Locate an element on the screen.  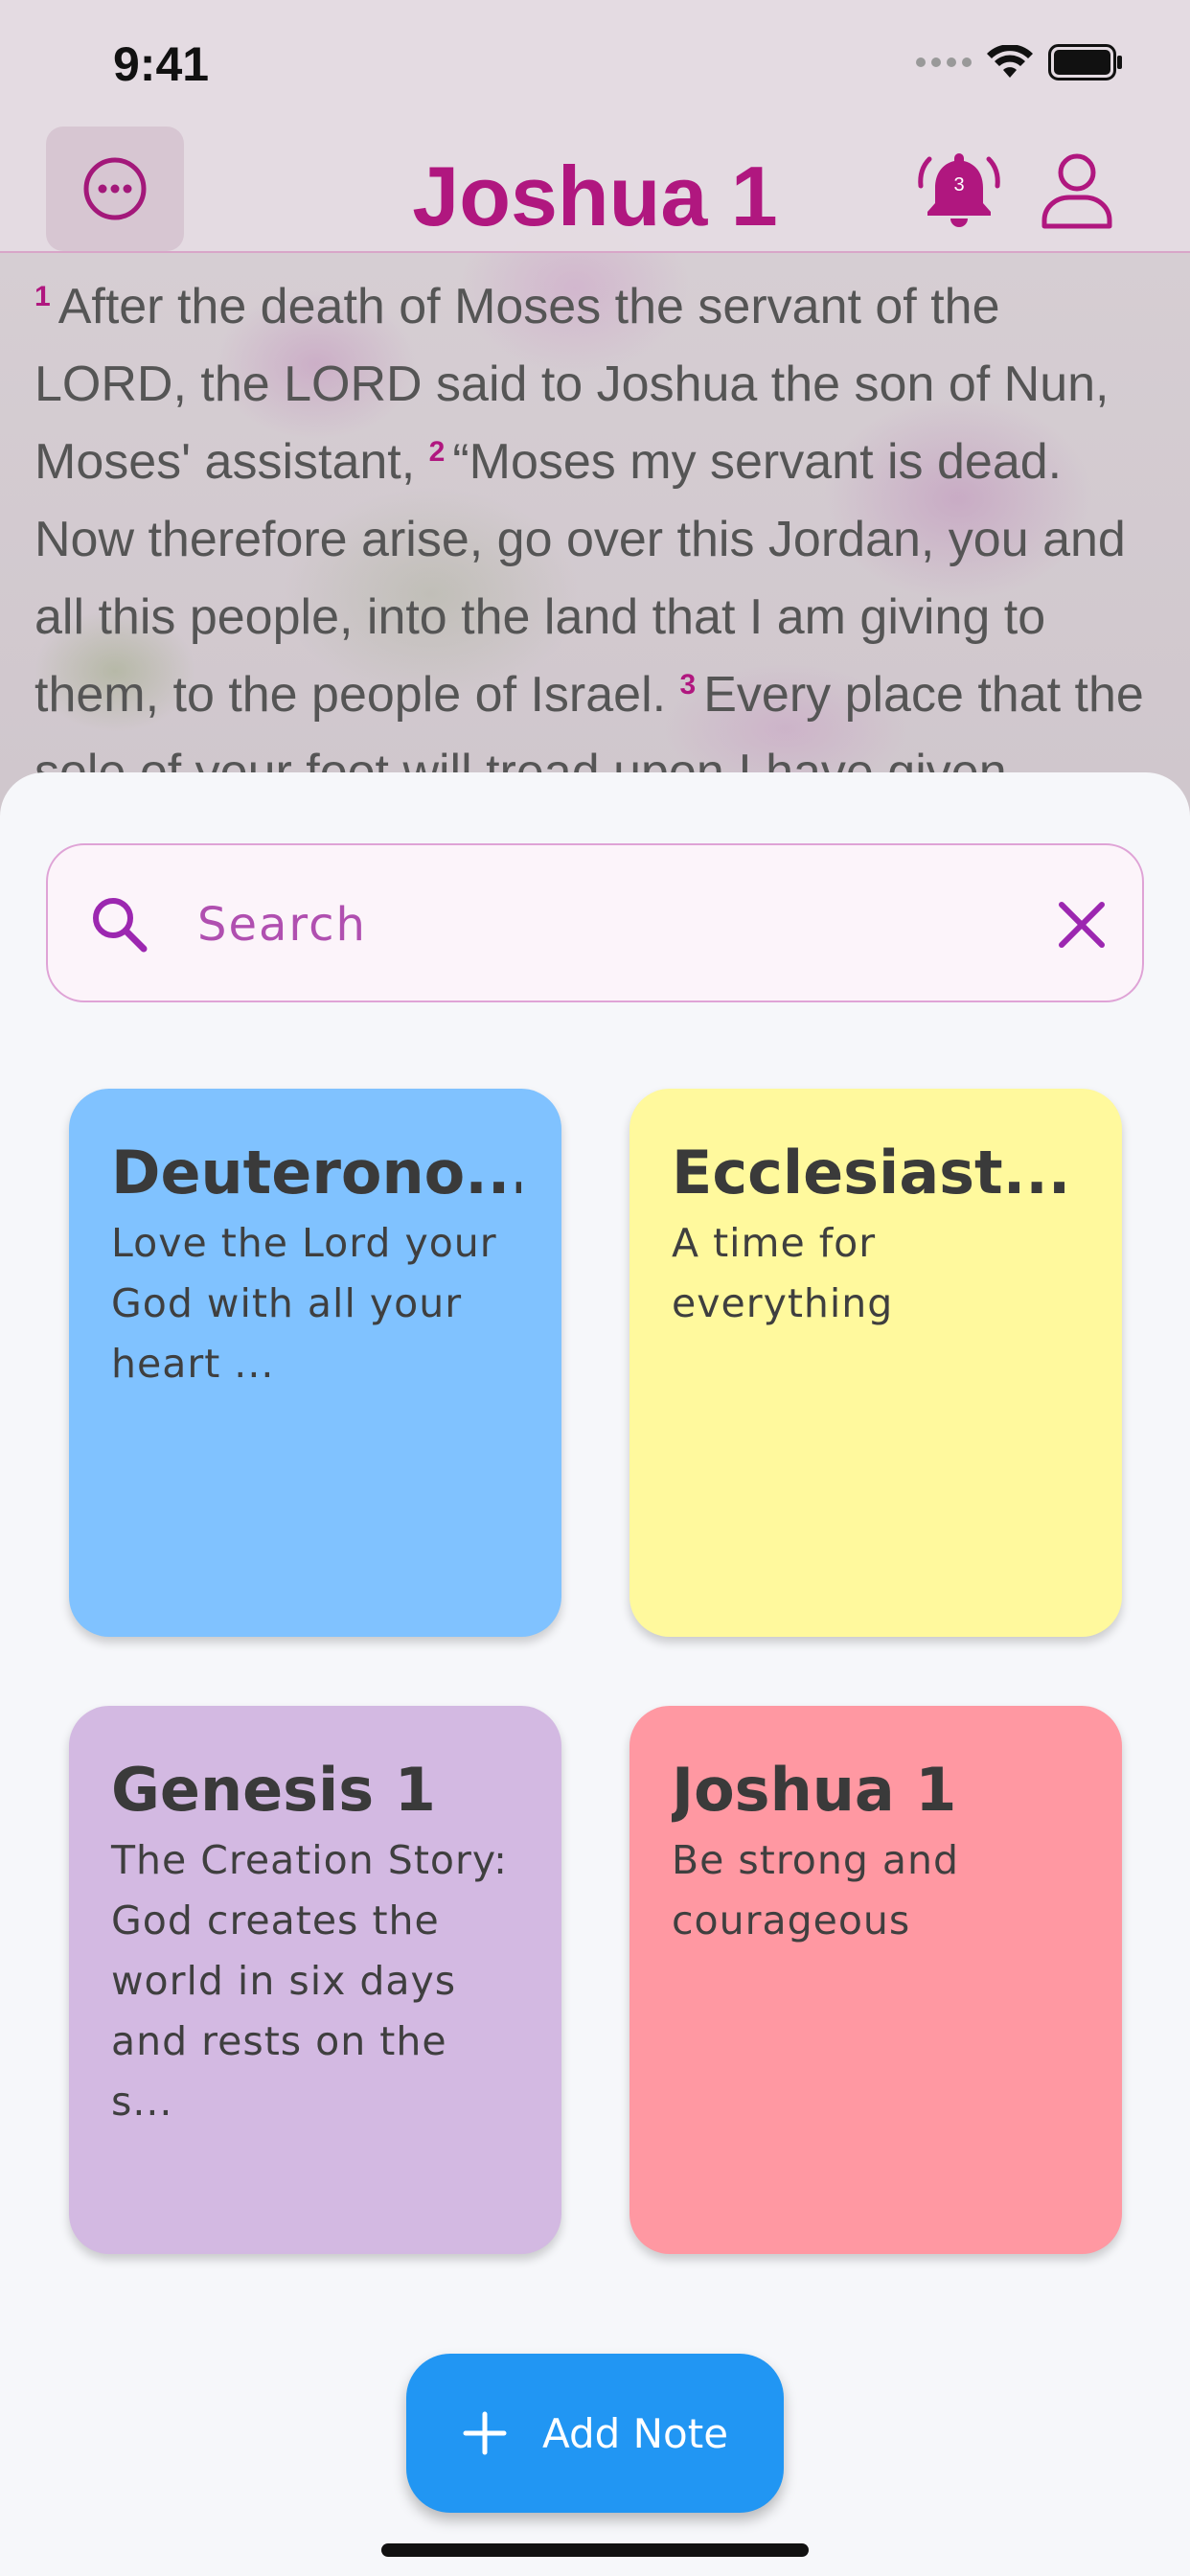
search-input is located at coordinates (609, 925).